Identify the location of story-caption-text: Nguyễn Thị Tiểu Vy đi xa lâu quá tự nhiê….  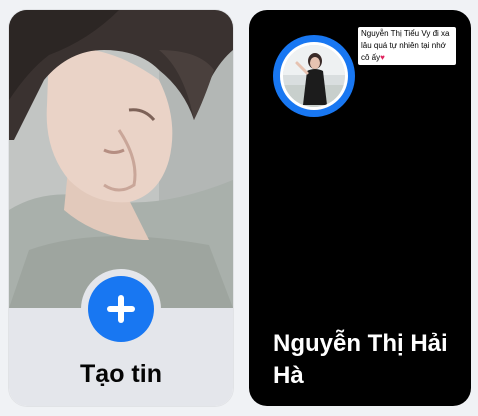
(405, 45).